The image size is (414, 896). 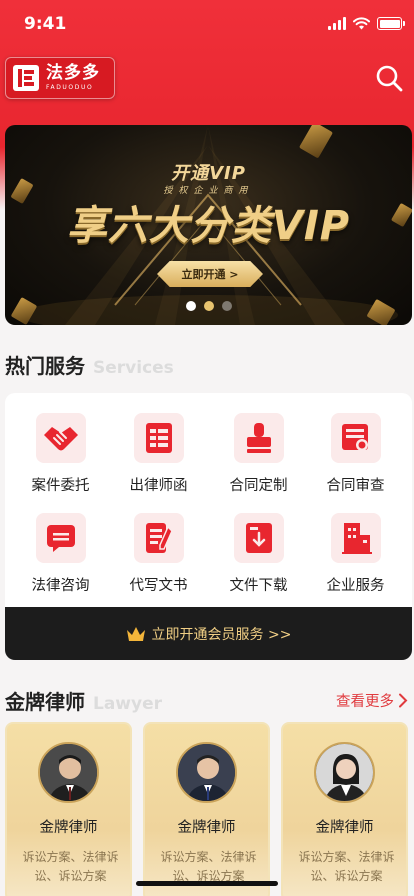 What do you see at coordinates (45, 702) in the screenshot?
I see `section-title: 金牌律师` at bounding box center [45, 702].